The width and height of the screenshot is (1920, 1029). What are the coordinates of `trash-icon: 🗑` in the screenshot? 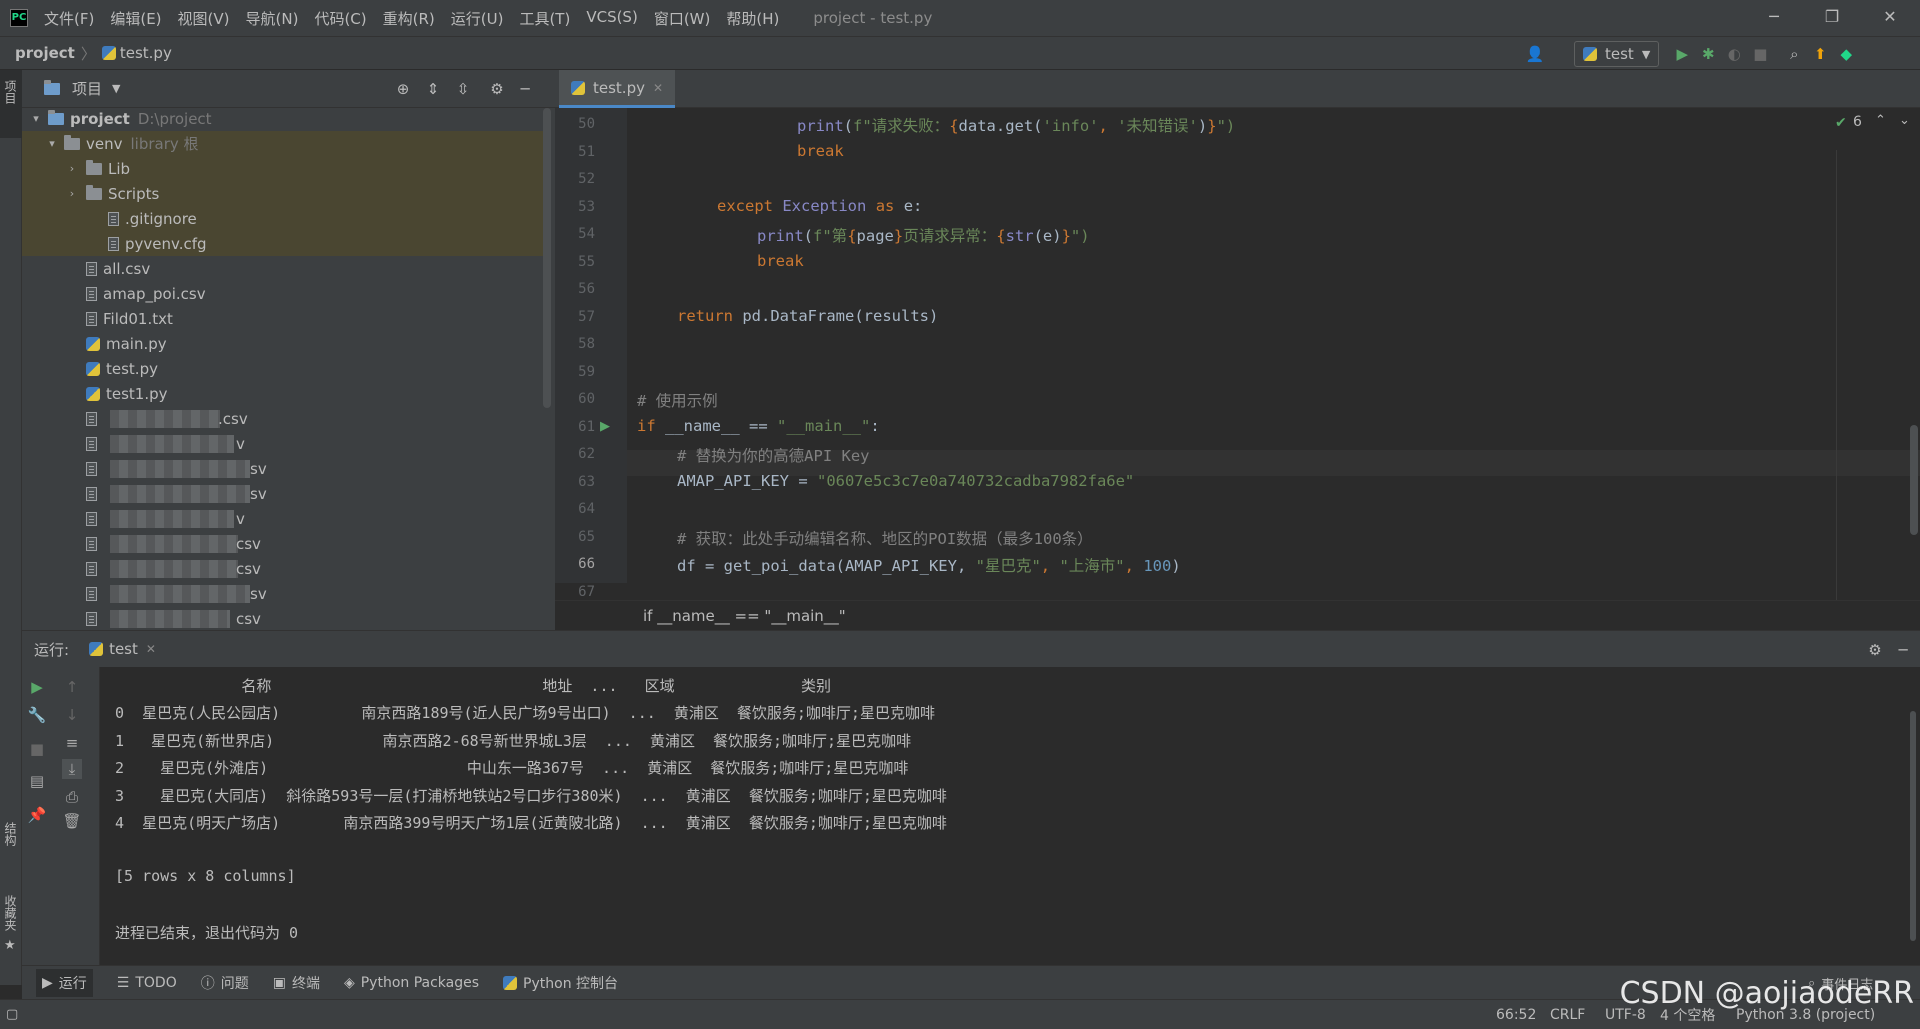 It's located at (72, 821).